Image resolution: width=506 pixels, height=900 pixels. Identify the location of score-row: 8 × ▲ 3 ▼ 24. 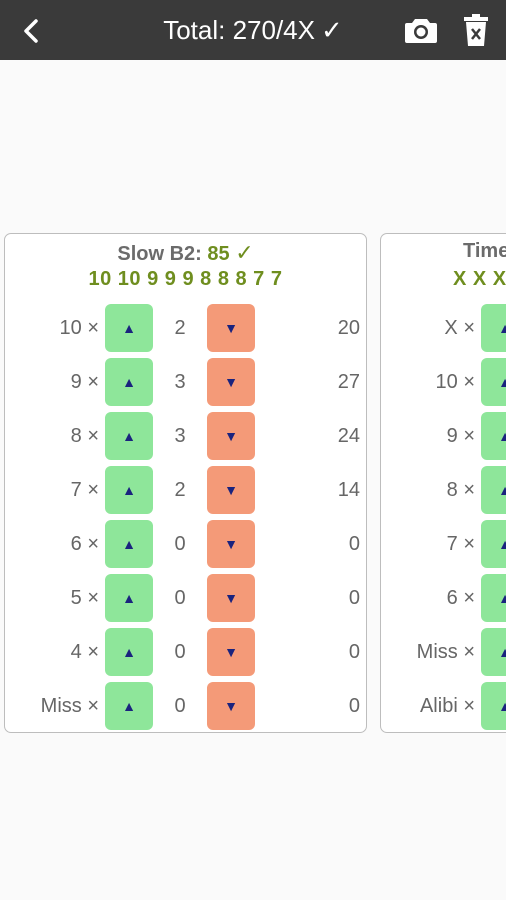
(185, 436).